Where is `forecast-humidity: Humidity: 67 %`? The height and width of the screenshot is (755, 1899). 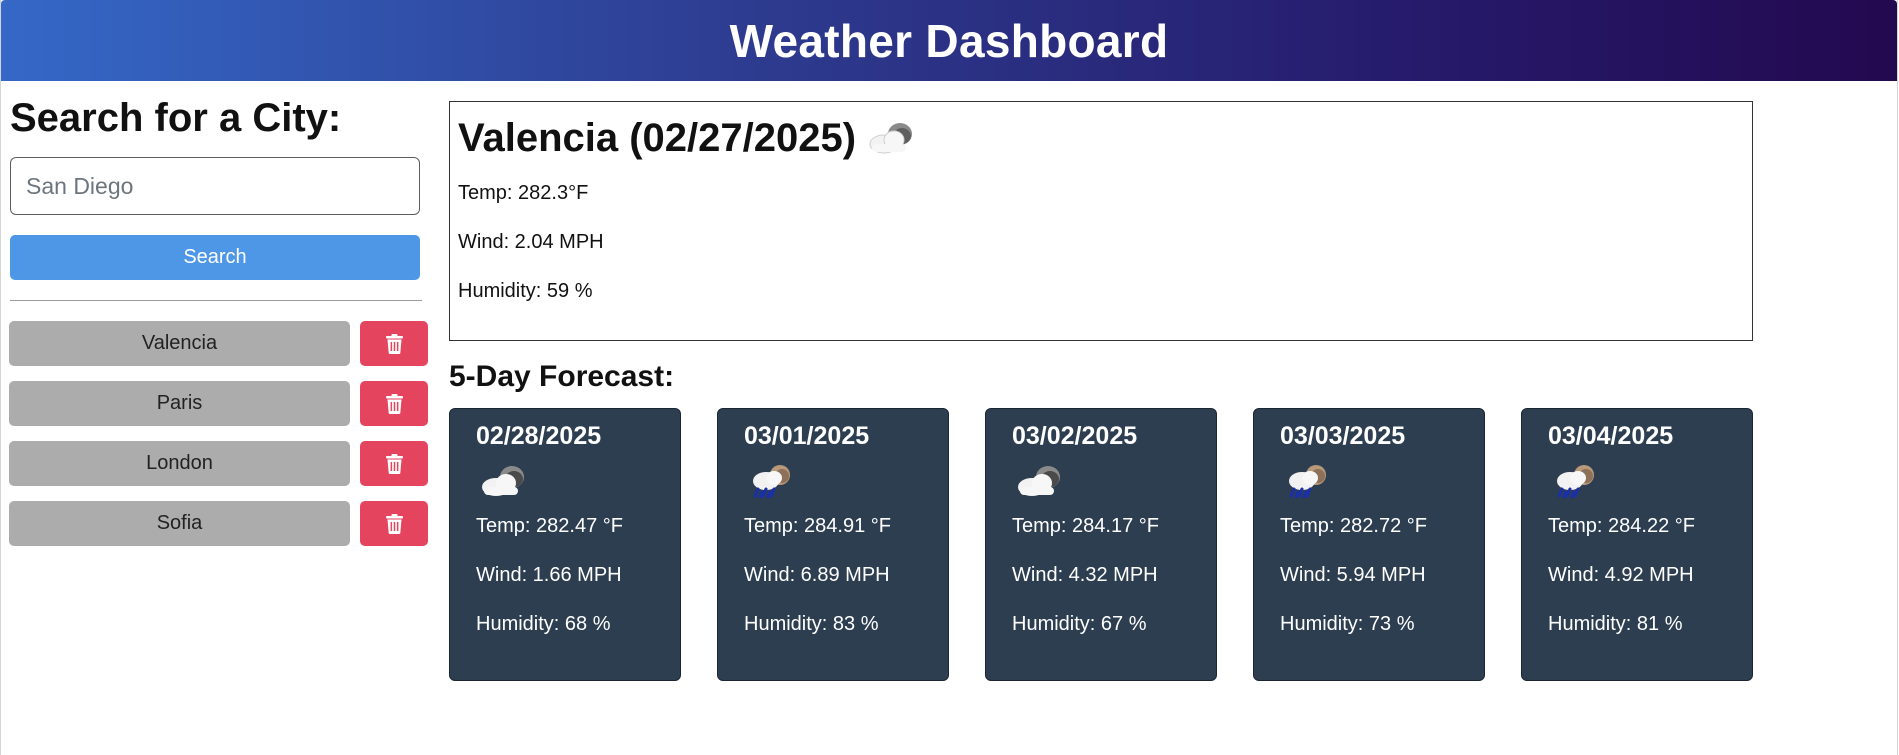 forecast-humidity: Humidity: 67 % is located at coordinates (1079, 624).